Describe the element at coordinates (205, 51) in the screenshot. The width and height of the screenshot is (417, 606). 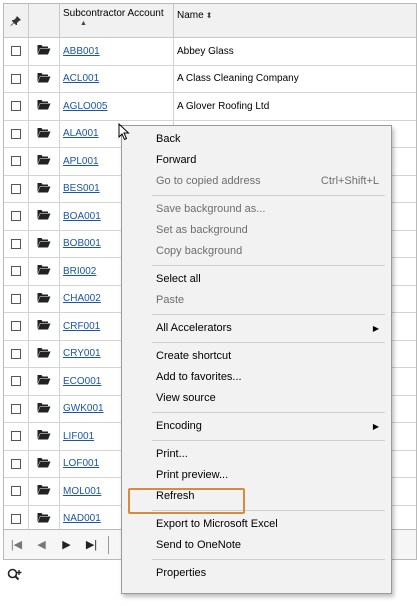
I see `name-cell: Abbey Glass` at that location.